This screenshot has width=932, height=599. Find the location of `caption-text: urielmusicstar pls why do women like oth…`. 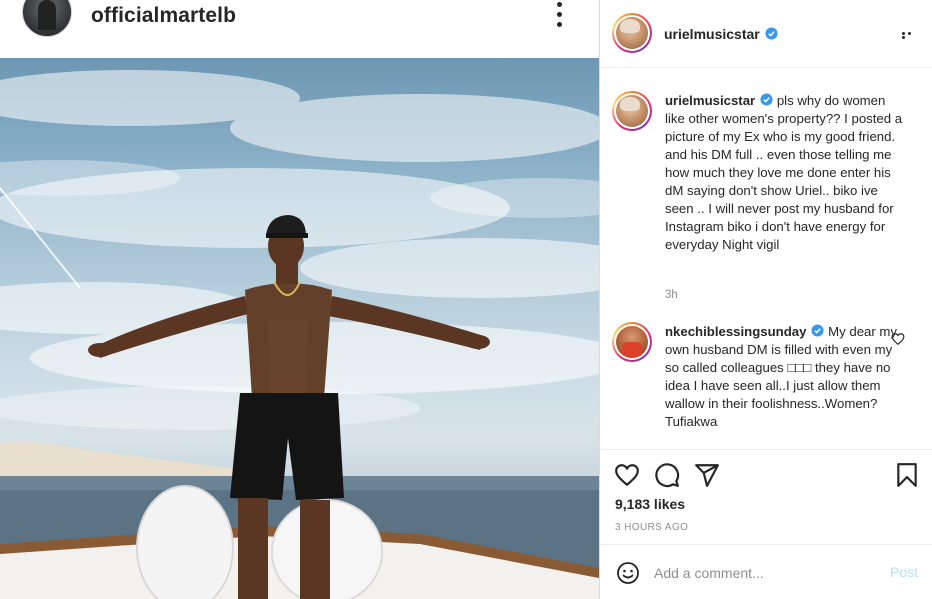

caption-text: urielmusicstar pls why do women like oth… is located at coordinates (786, 173).